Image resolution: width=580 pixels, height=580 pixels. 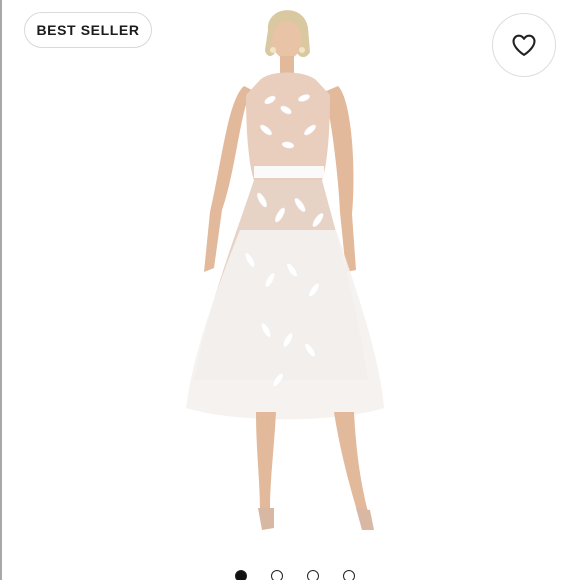 I want to click on best-seller-badge: BEST SELLER, so click(x=88, y=30).